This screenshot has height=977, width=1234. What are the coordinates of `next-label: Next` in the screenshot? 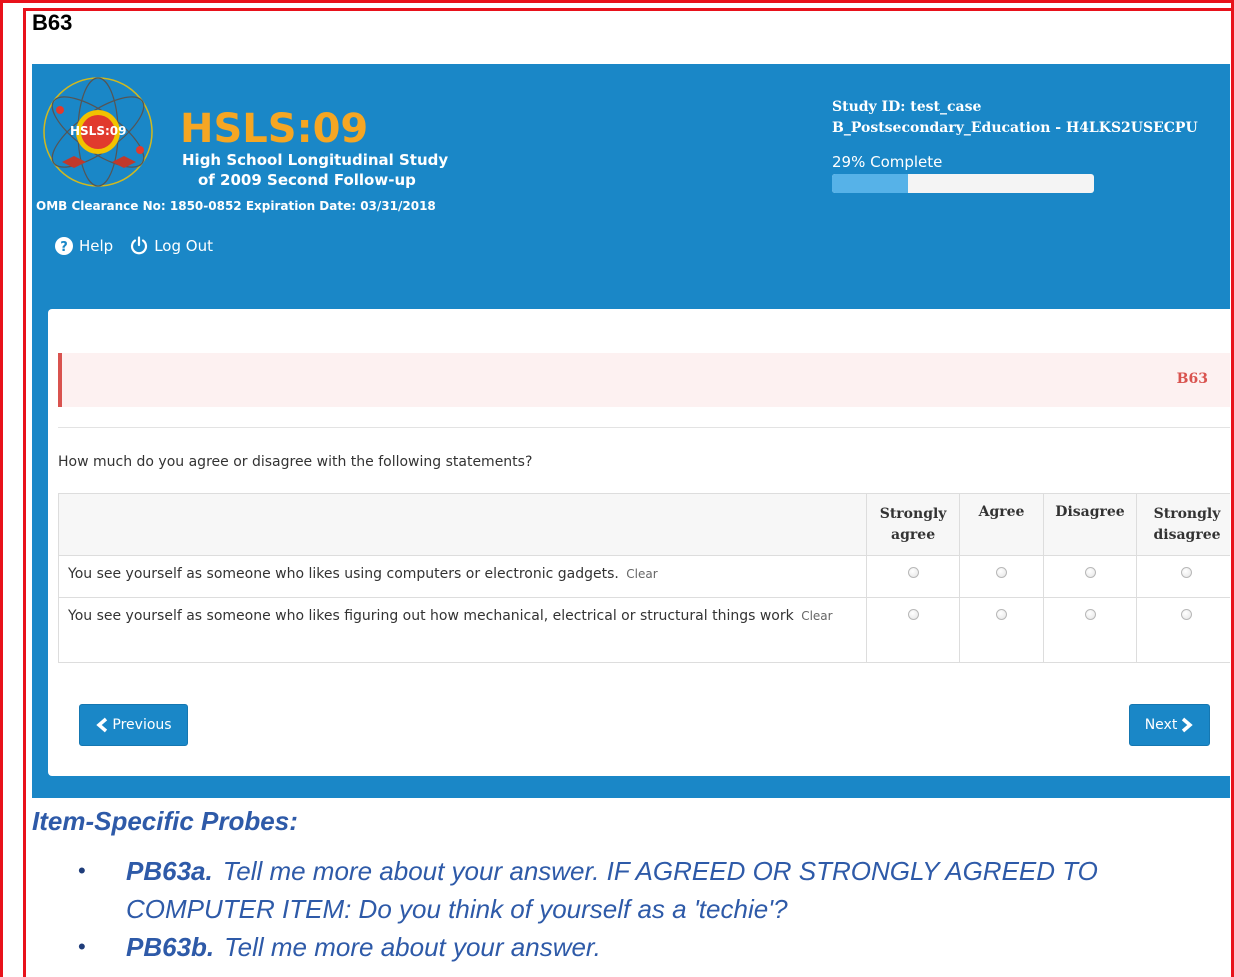 It's located at (1161, 725).